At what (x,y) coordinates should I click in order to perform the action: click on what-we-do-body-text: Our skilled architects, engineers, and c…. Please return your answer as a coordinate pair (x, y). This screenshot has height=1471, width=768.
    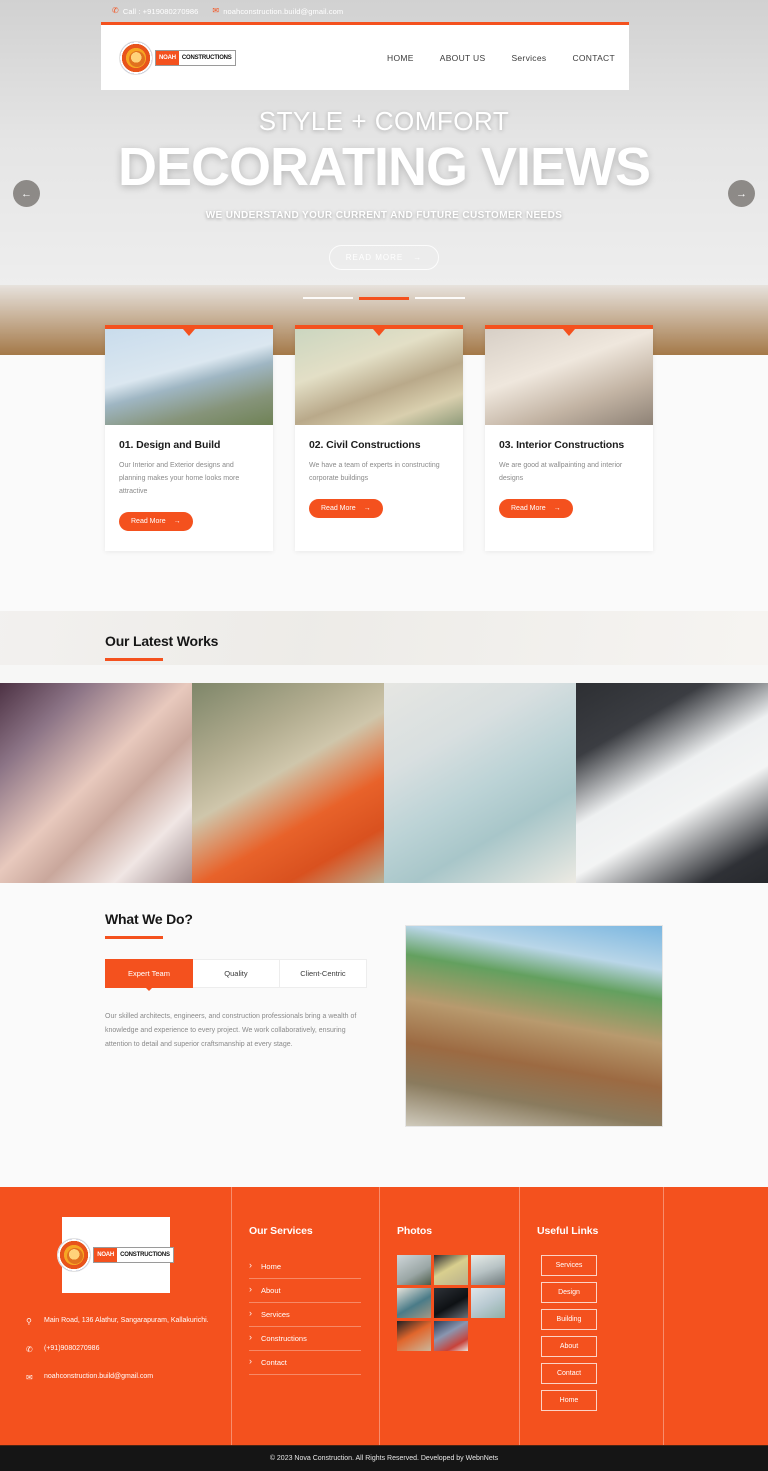
    Looking at the image, I should click on (231, 1030).